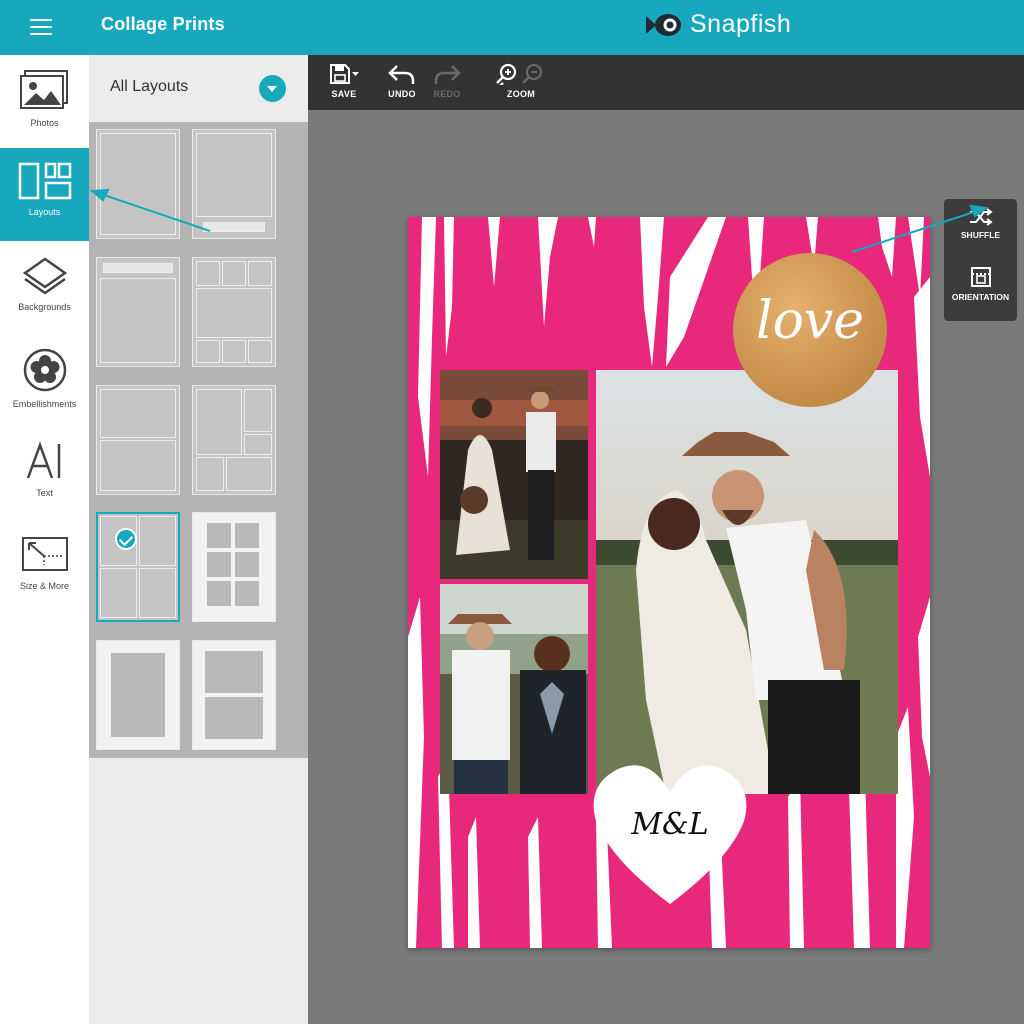 The height and width of the screenshot is (1024, 1024). I want to click on menu-icon, so click(41, 27).